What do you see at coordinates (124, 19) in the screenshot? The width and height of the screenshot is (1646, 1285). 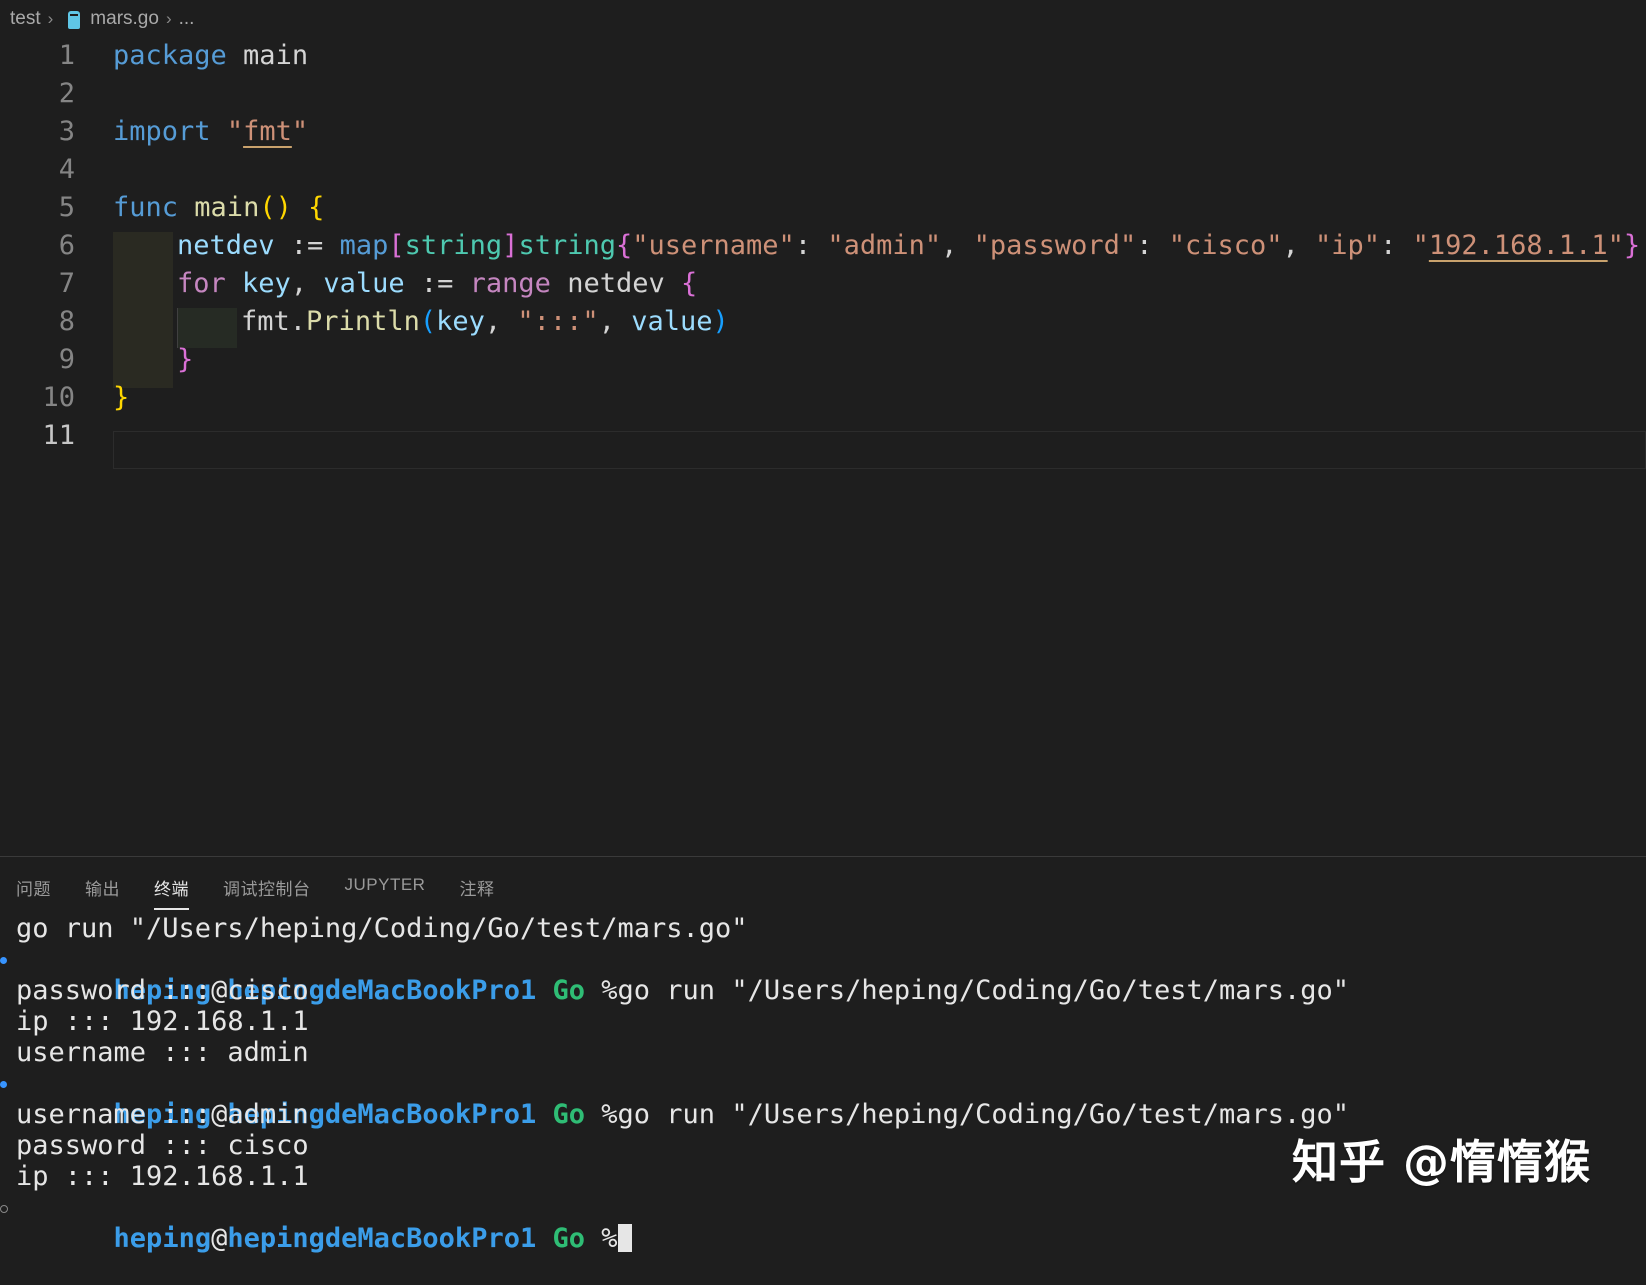 I see `breadcrumb-file: mars.go` at bounding box center [124, 19].